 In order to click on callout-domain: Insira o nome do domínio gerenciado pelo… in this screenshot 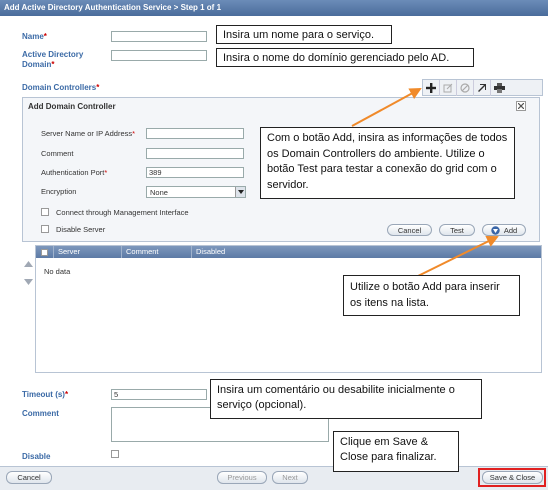, I will do `click(345, 57)`.